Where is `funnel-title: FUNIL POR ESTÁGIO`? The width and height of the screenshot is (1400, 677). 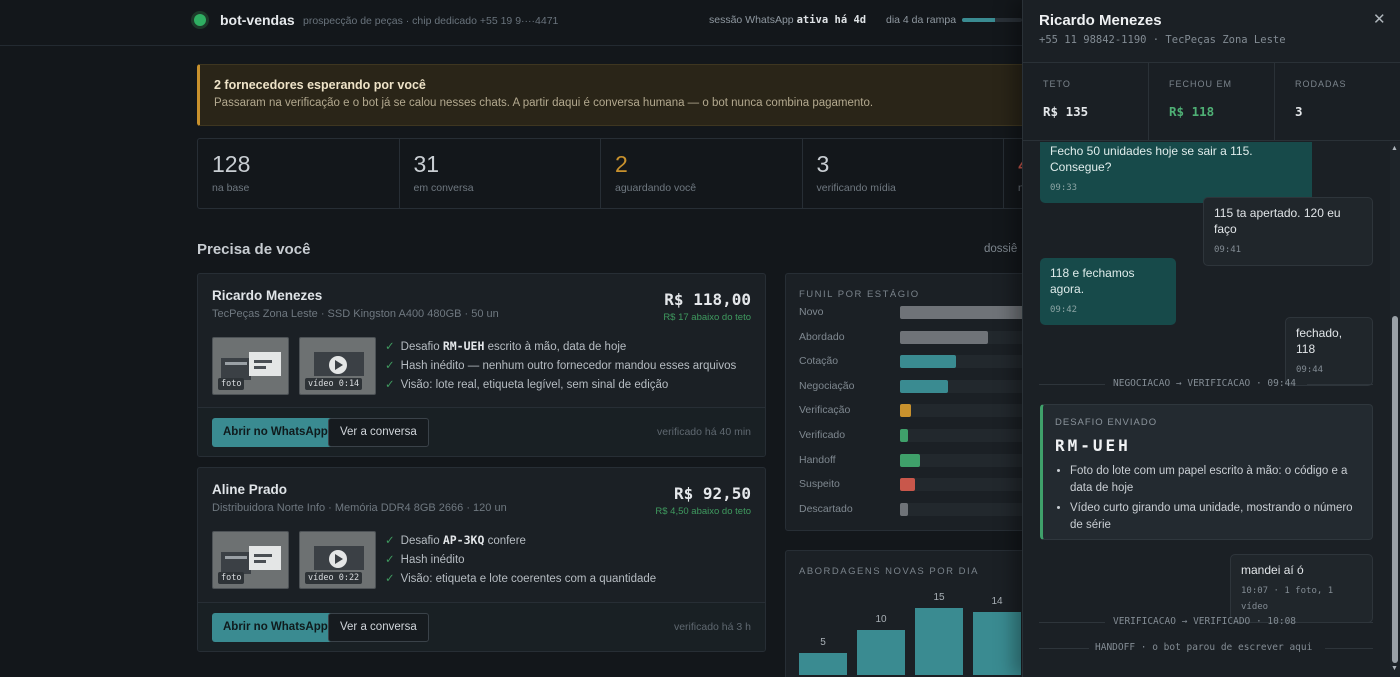
funnel-title: FUNIL POR ESTÁGIO is located at coordinates (859, 294).